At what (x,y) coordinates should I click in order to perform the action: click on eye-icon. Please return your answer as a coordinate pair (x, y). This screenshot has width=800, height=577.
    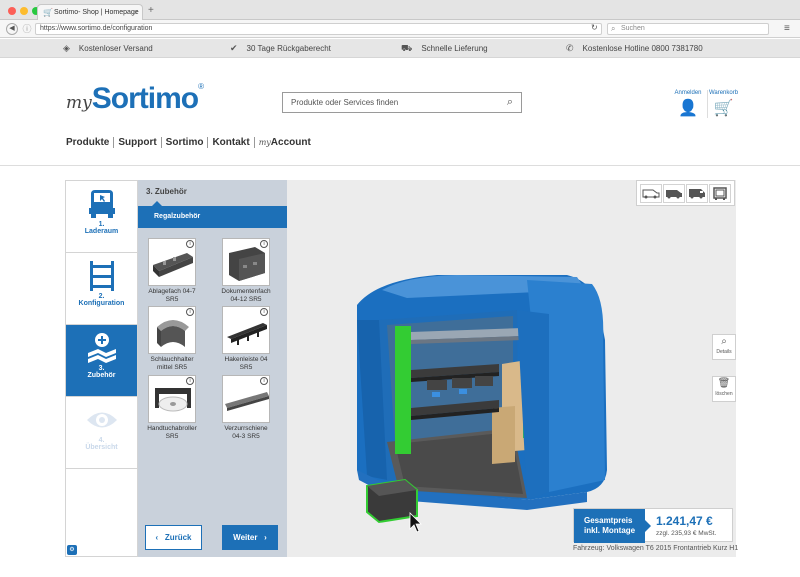
    Looking at the image, I should click on (101, 417).